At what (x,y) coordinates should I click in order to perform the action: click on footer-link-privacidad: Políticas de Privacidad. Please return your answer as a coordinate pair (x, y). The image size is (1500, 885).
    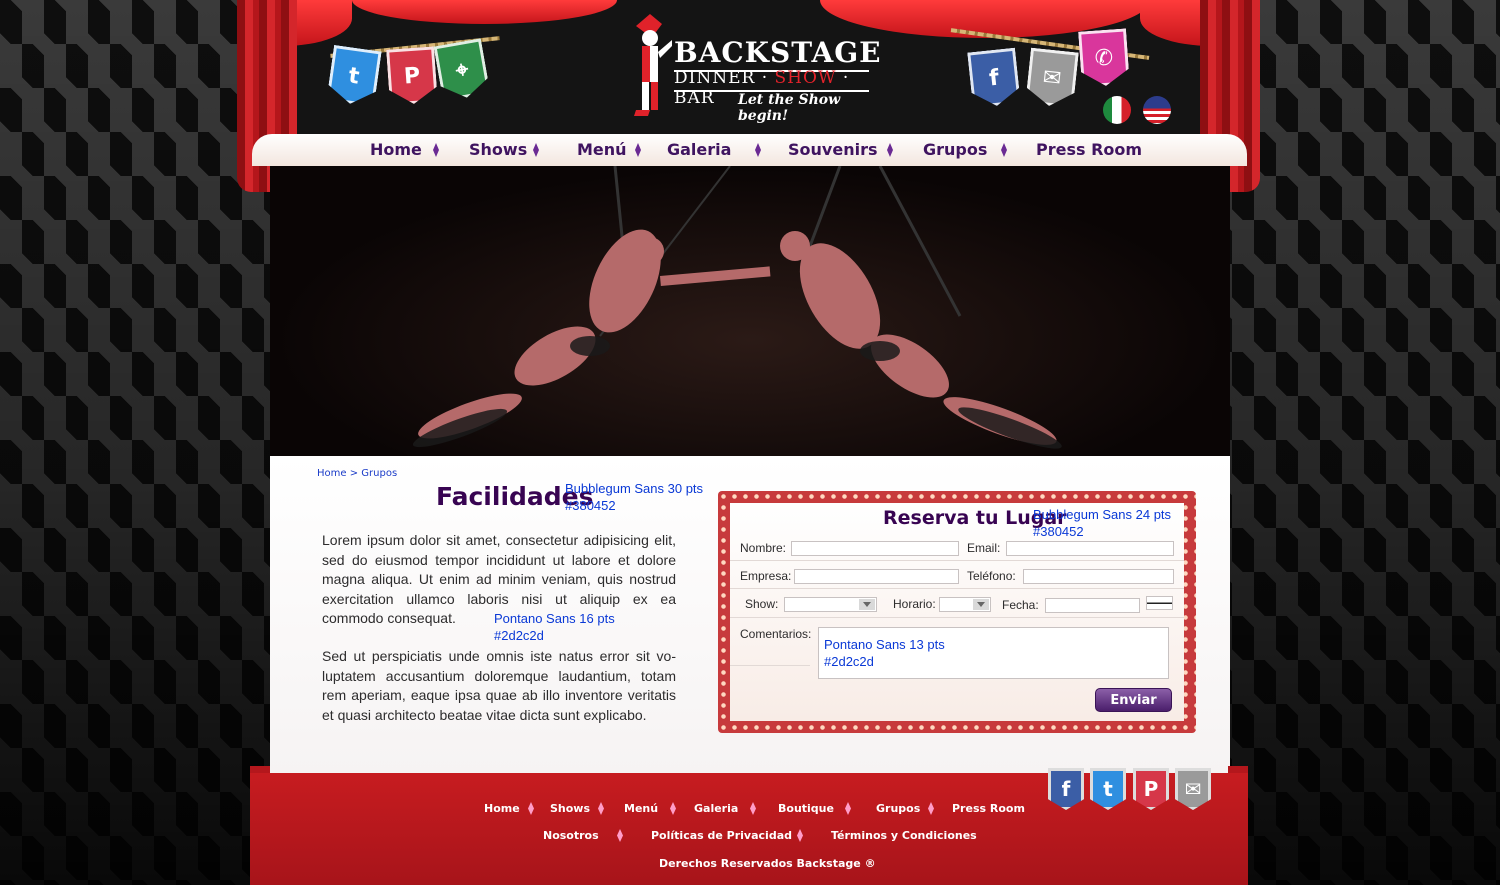
    Looking at the image, I should click on (721, 835).